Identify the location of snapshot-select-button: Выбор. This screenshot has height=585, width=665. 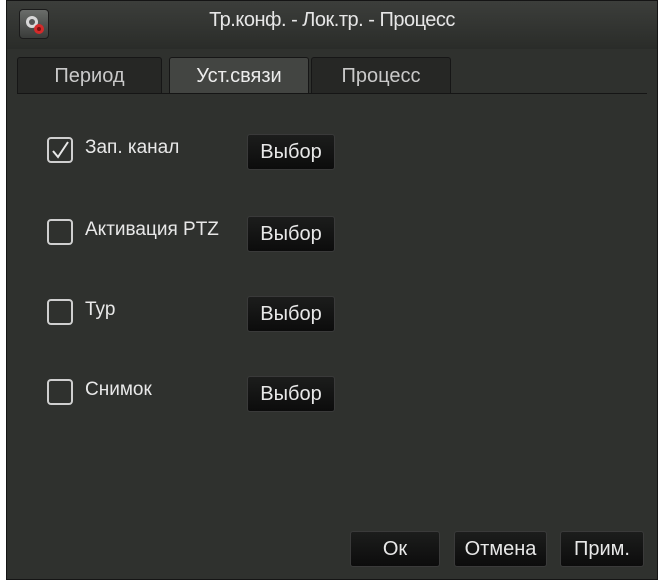
(291, 394).